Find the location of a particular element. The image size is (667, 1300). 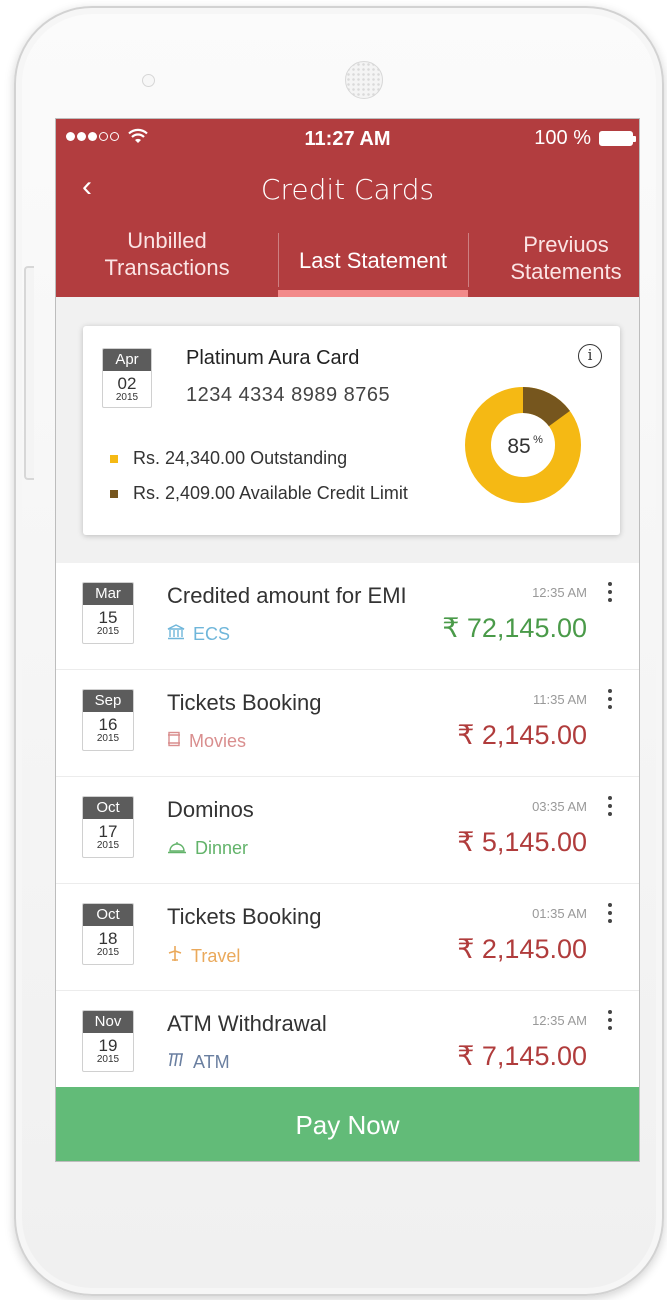

category-label: Travel is located at coordinates (216, 956).